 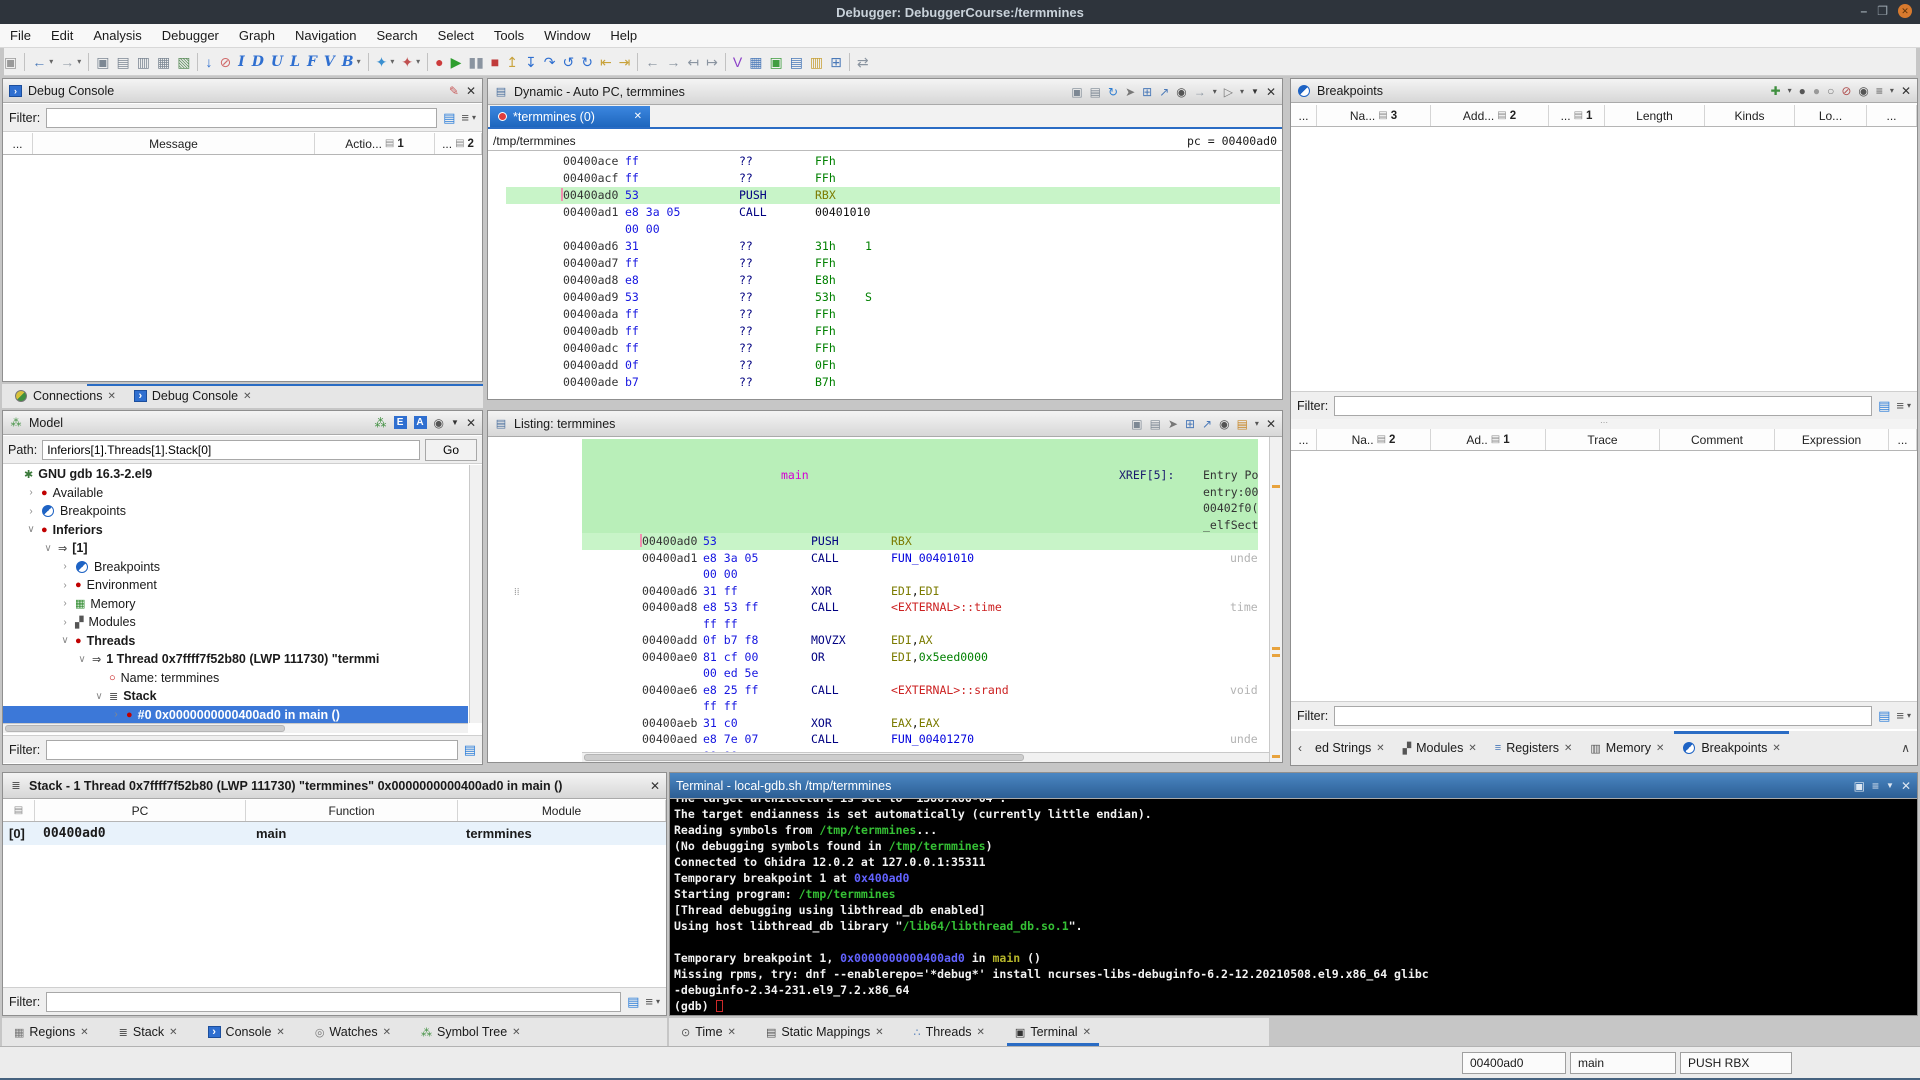 What do you see at coordinates (1864, 11) in the screenshot?
I see `minimize-icon: –` at bounding box center [1864, 11].